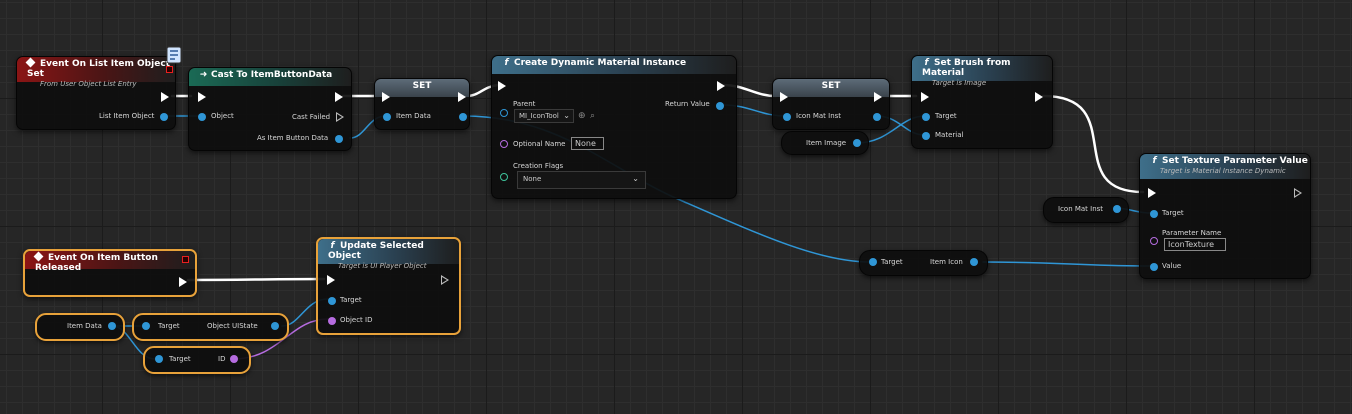  What do you see at coordinates (203, 75) in the screenshot?
I see `cast-arrow-icon: ➜` at bounding box center [203, 75].